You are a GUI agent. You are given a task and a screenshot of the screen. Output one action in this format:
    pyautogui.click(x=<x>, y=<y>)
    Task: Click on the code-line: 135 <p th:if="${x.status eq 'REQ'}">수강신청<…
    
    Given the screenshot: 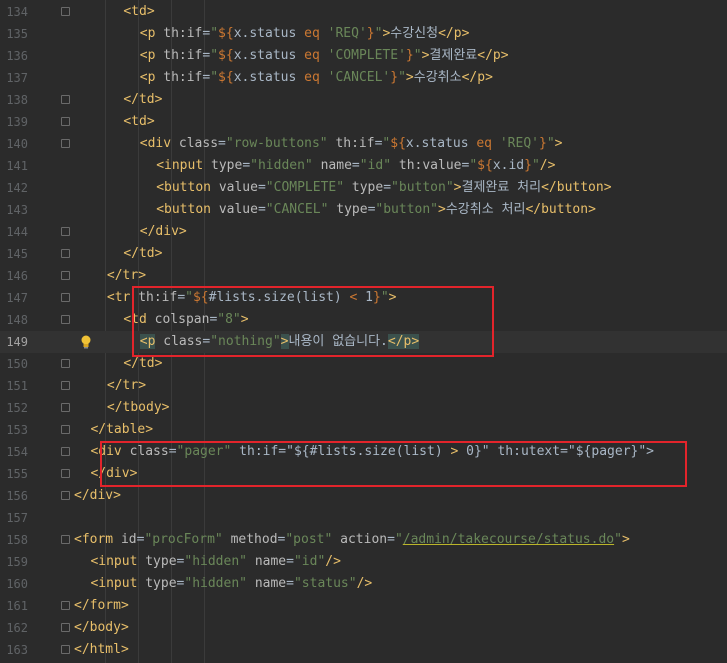 What is the action you would take?
    pyautogui.click(x=363, y=34)
    